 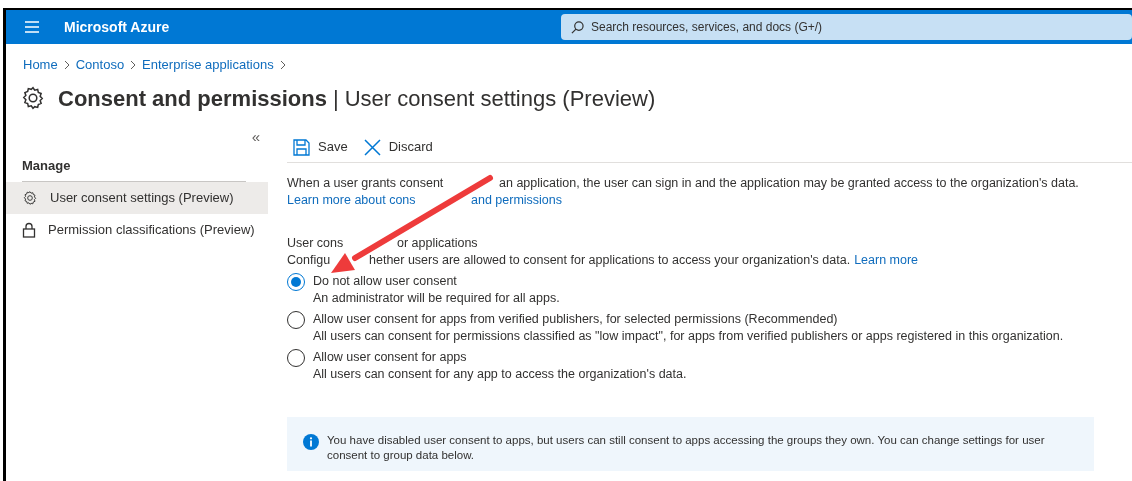 I want to click on option-label: Do not allow user consent, so click(x=385, y=281).